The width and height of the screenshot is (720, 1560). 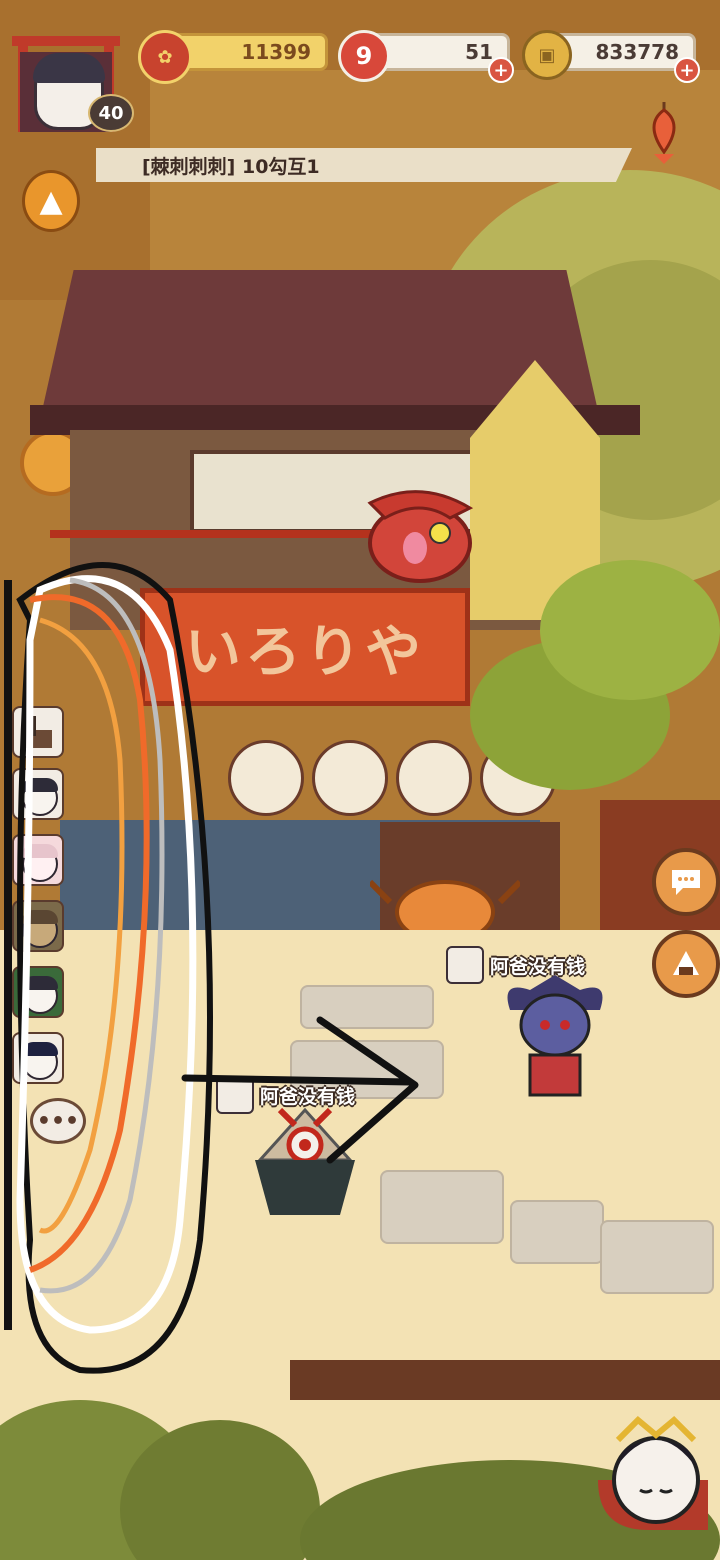 I want to click on food-button, so click(x=686, y=964).